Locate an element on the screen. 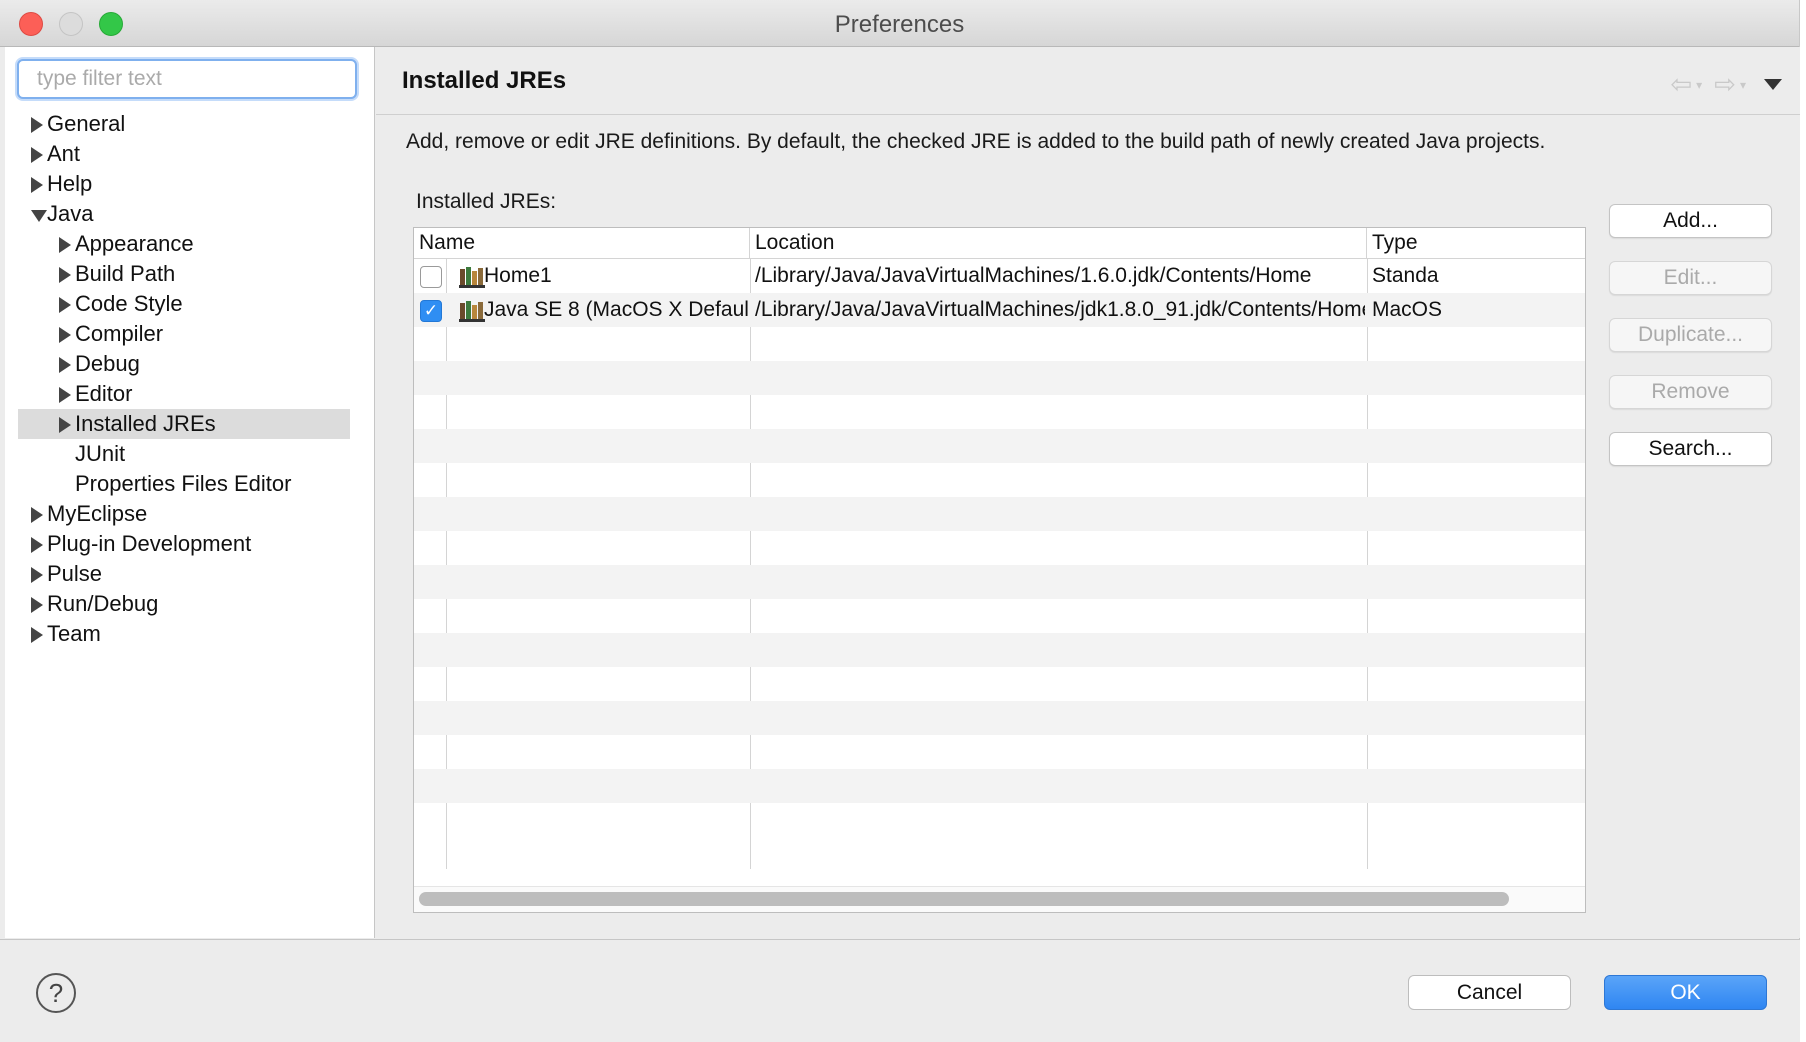  jre-name: Java SE 8 (MacOS X Default) is located at coordinates (616, 309).